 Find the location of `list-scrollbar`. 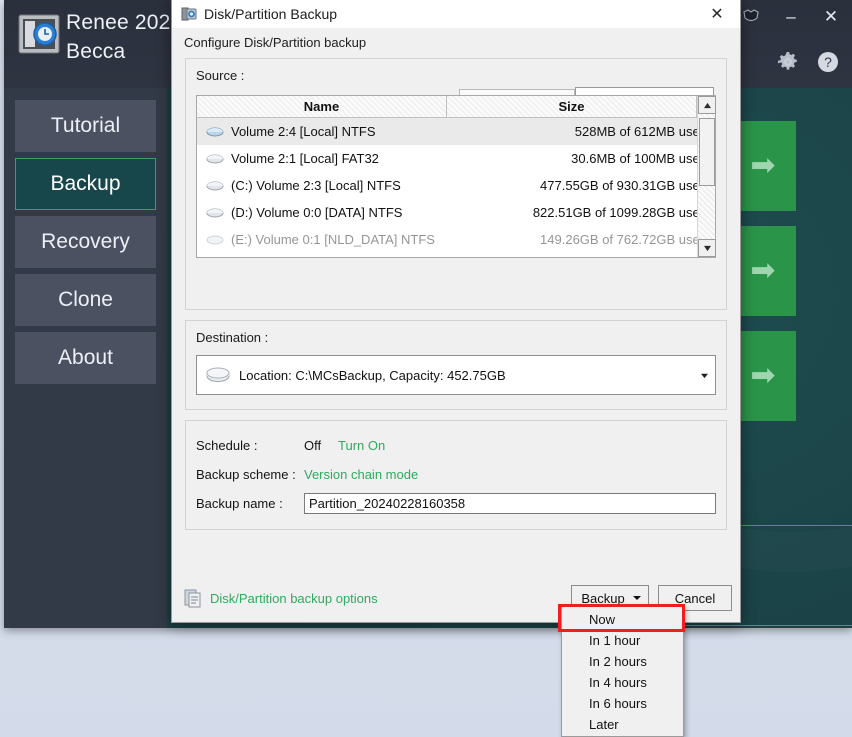

list-scrollbar is located at coordinates (706, 176).